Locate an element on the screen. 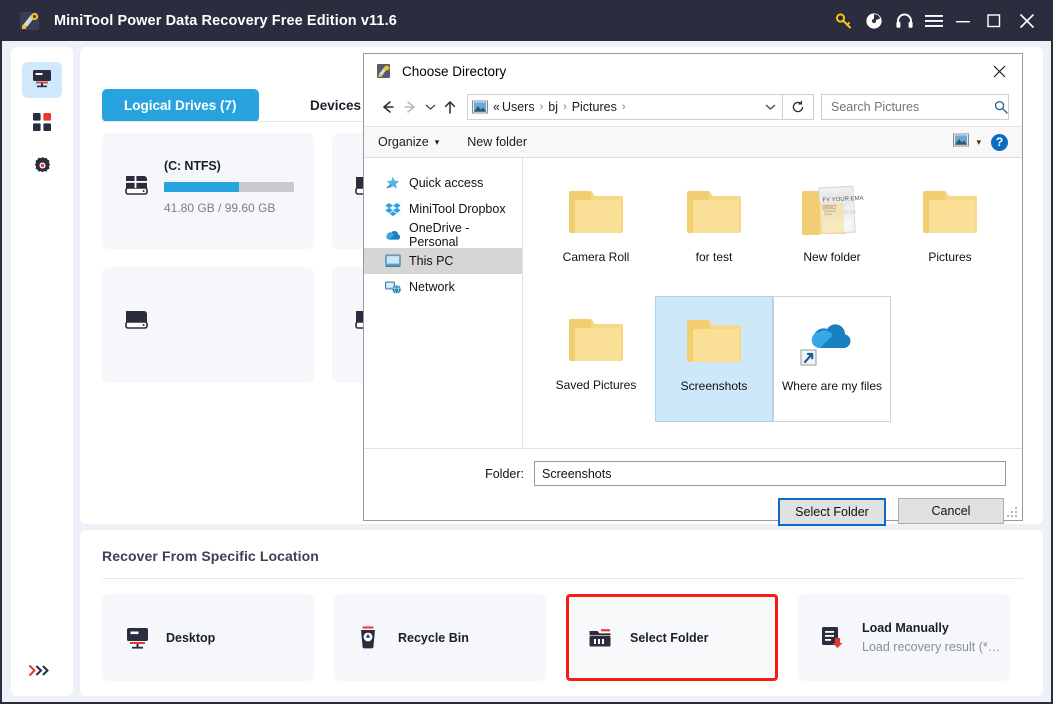 The width and height of the screenshot is (1053, 704). pictures-folder-icon is located at coordinates (480, 107).